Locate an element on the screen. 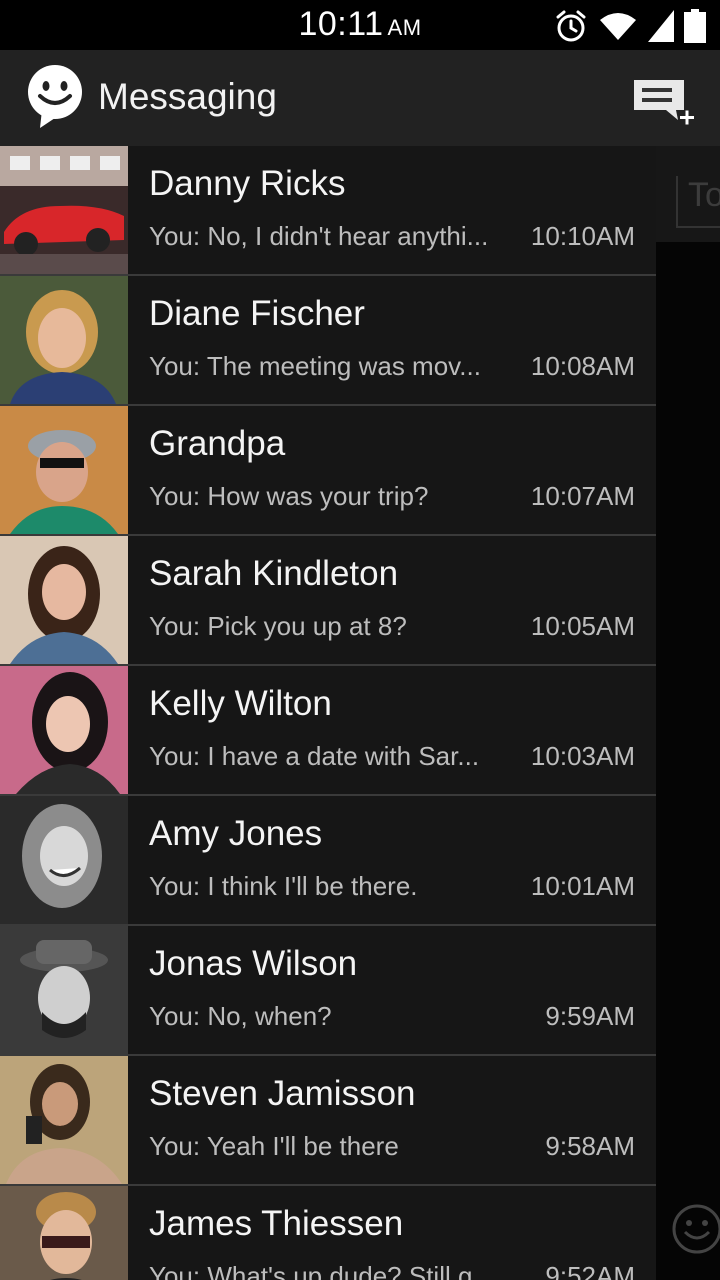  message-snippet: You: No, when? is located at coordinates (240, 1016).